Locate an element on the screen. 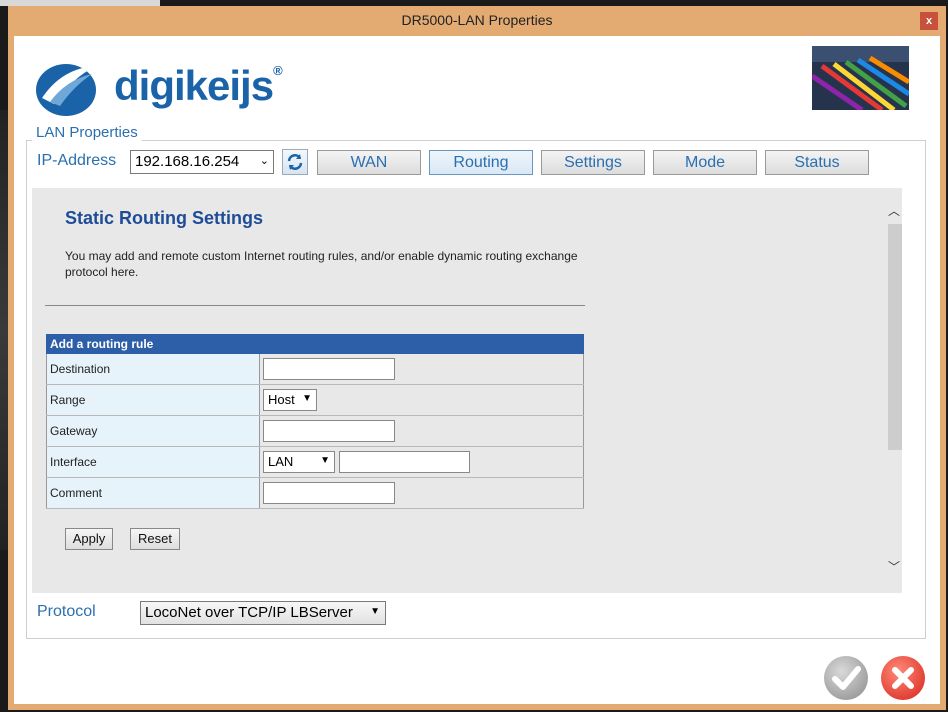 This screenshot has height=712, width=948. panel-scrollbar: ︿ ﹀ is located at coordinates (894, 390).